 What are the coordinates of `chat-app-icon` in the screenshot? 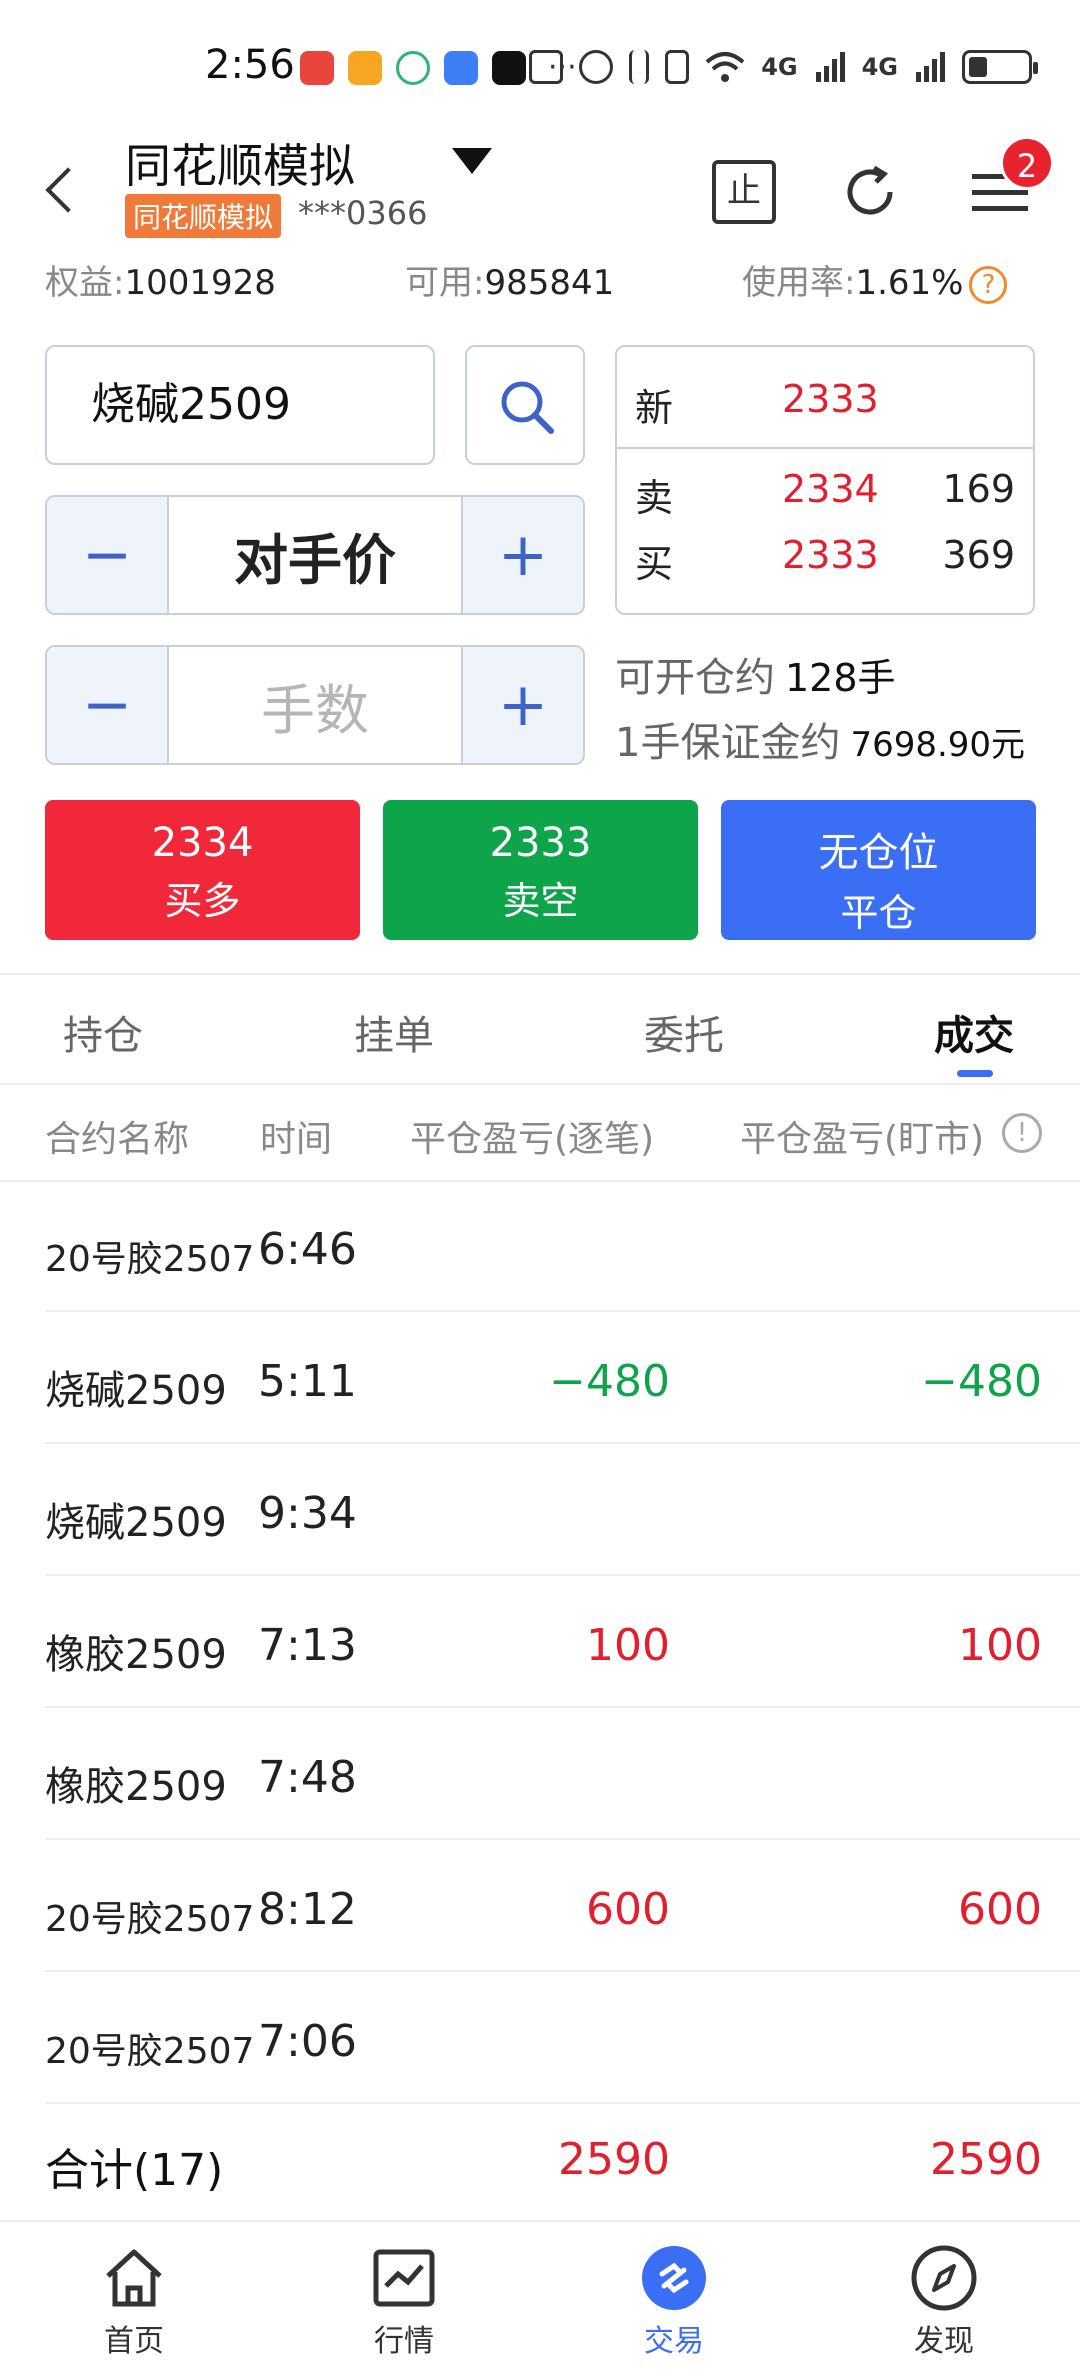 It's located at (413, 67).